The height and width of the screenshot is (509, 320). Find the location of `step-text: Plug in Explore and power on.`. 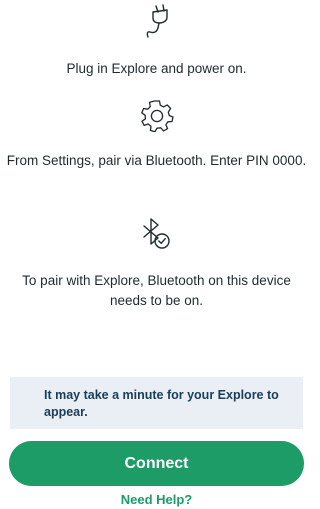

step-text: Plug in Explore and power on. is located at coordinates (156, 68).